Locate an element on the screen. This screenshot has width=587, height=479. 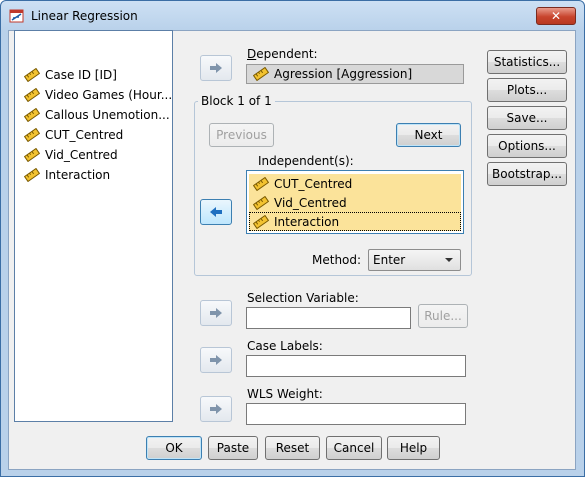
move-wls-weight-button is located at coordinates (216, 409).